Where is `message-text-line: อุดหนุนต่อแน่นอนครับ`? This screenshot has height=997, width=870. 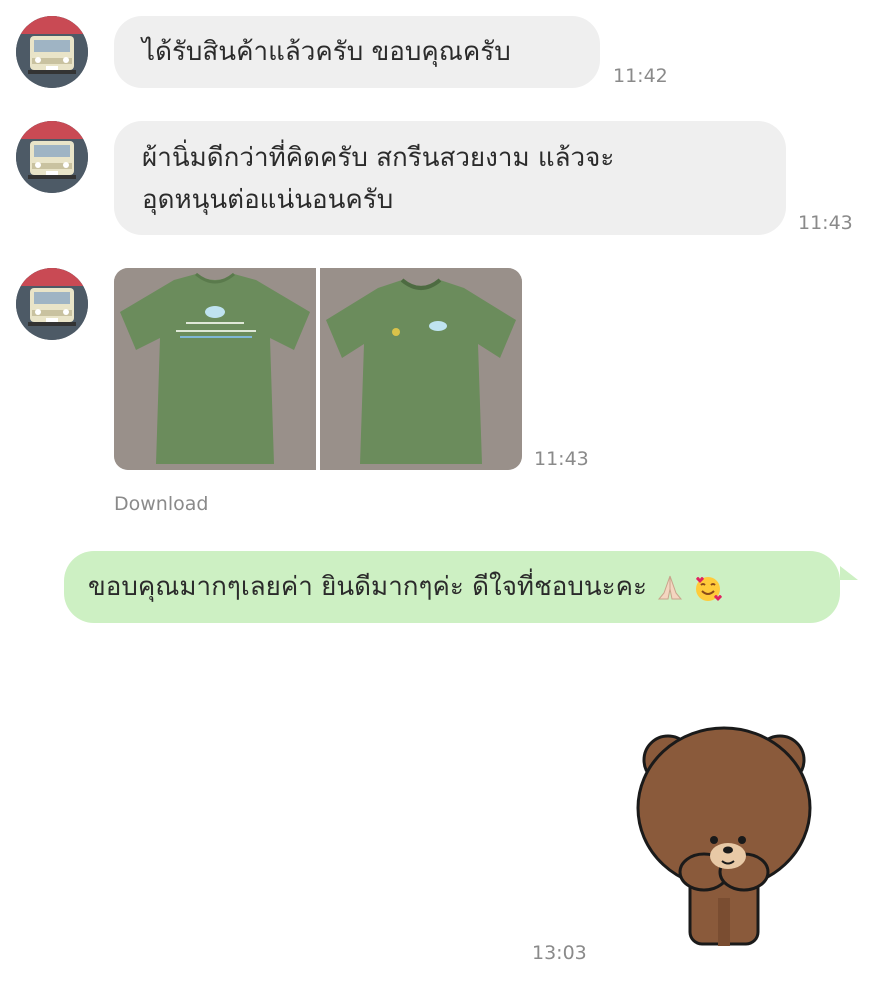
message-text-line: อุดหนุนต่อแน่นอนครับ is located at coordinates (268, 200).